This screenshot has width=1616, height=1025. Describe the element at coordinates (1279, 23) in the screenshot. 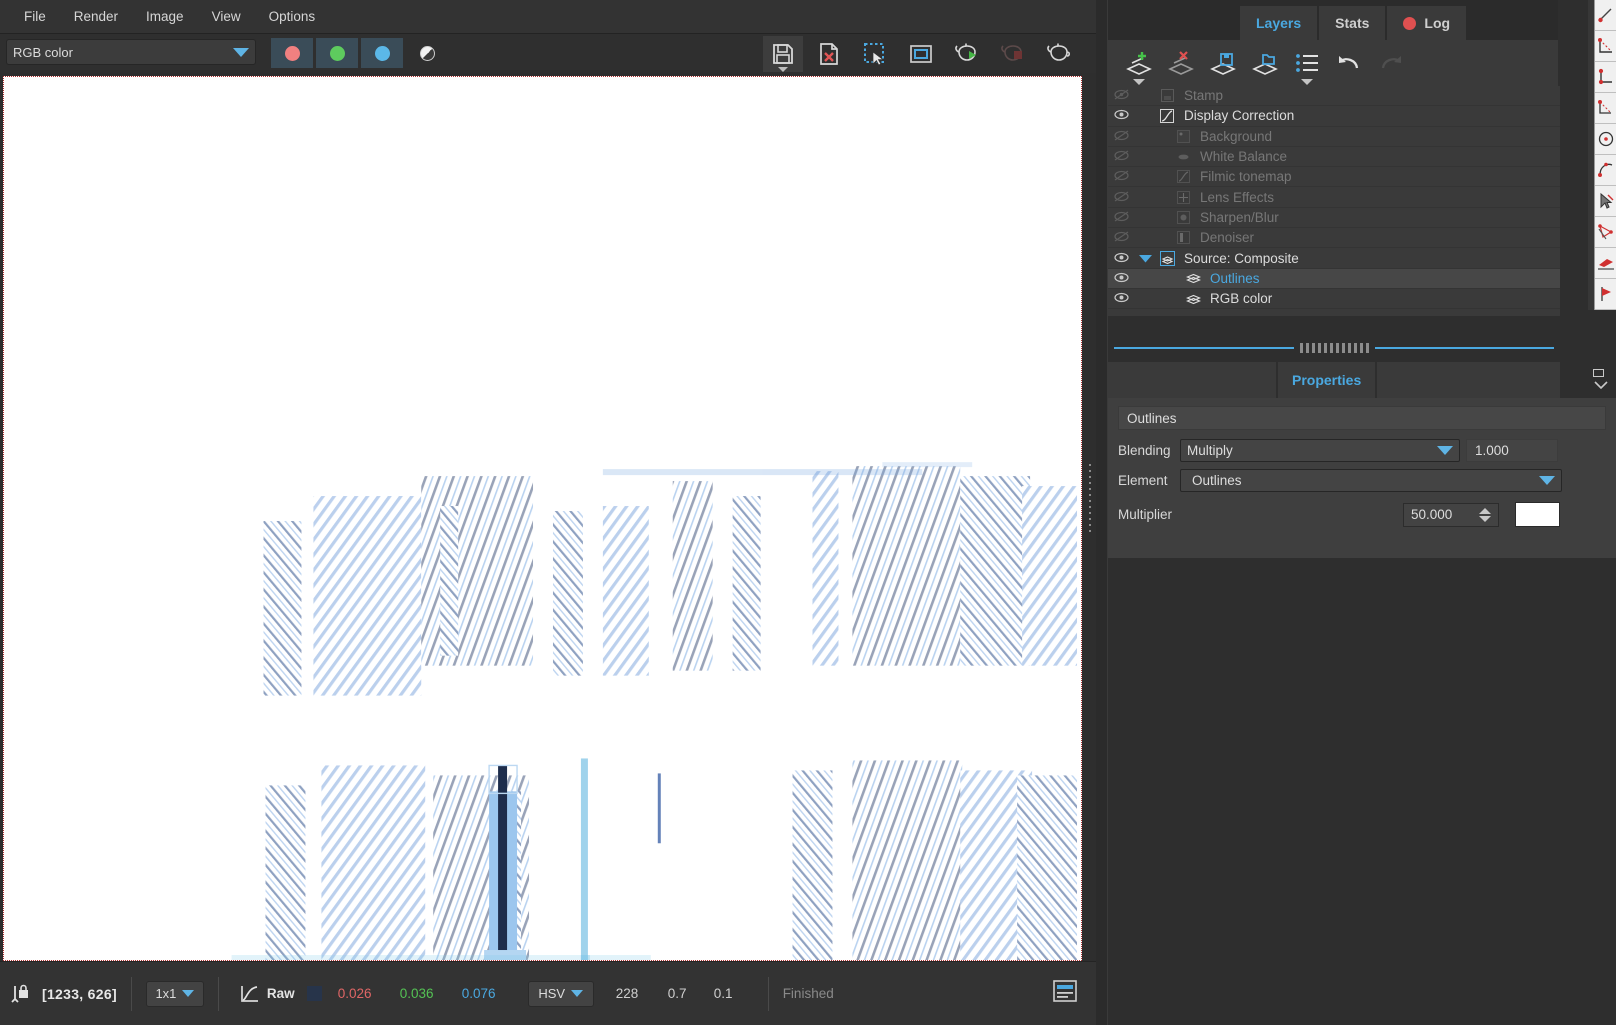

I see `tab-layers: Layers` at that location.